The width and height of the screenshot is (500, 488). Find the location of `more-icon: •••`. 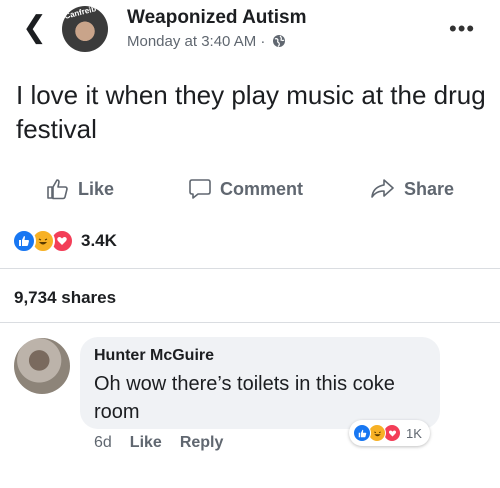

more-icon: ••• is located at coordinates (462, 29).